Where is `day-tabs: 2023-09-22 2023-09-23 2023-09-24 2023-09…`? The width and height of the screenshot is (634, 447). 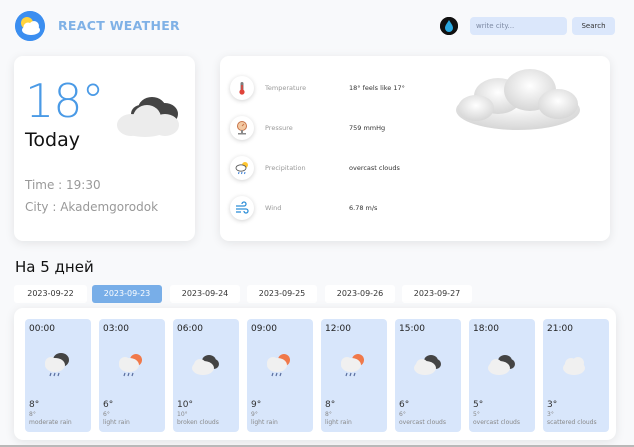 day-tabs: 2023-09-22 2023-09-23 2023-09-24 2023-09… is located at coordinates (249, 294).